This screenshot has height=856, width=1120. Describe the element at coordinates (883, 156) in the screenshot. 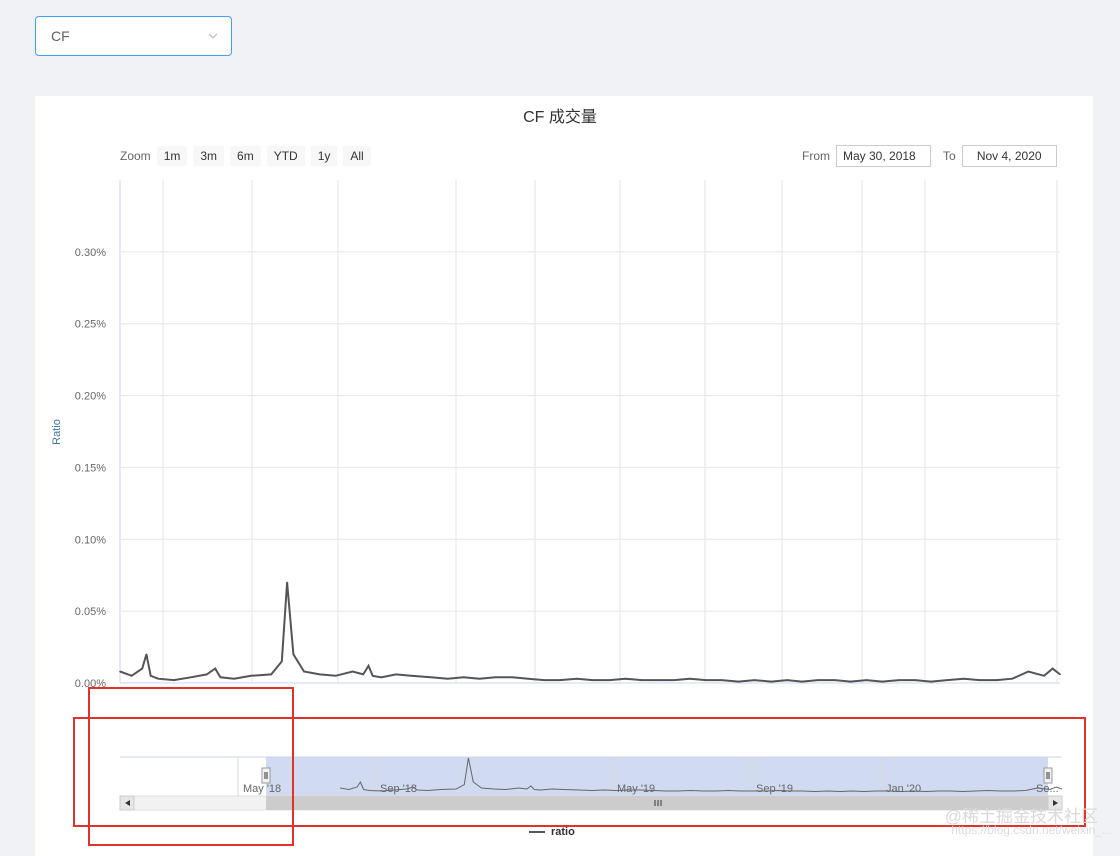

I see `from-date-input: May 30, 2018` at that location.